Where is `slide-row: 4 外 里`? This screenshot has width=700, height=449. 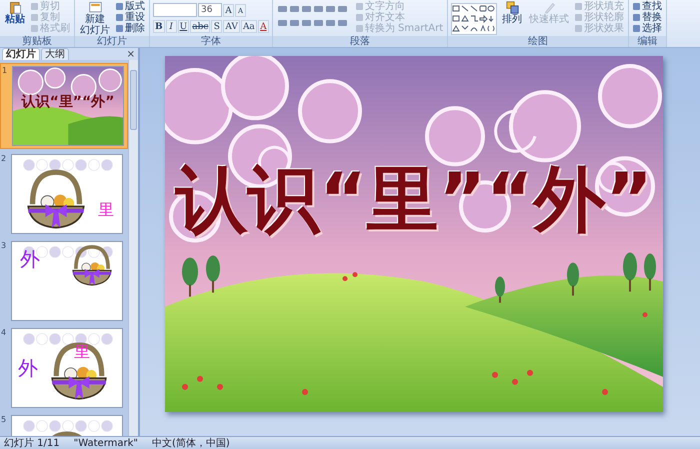 slide-row: 4 外 里 is located at coordinates (64, 368).